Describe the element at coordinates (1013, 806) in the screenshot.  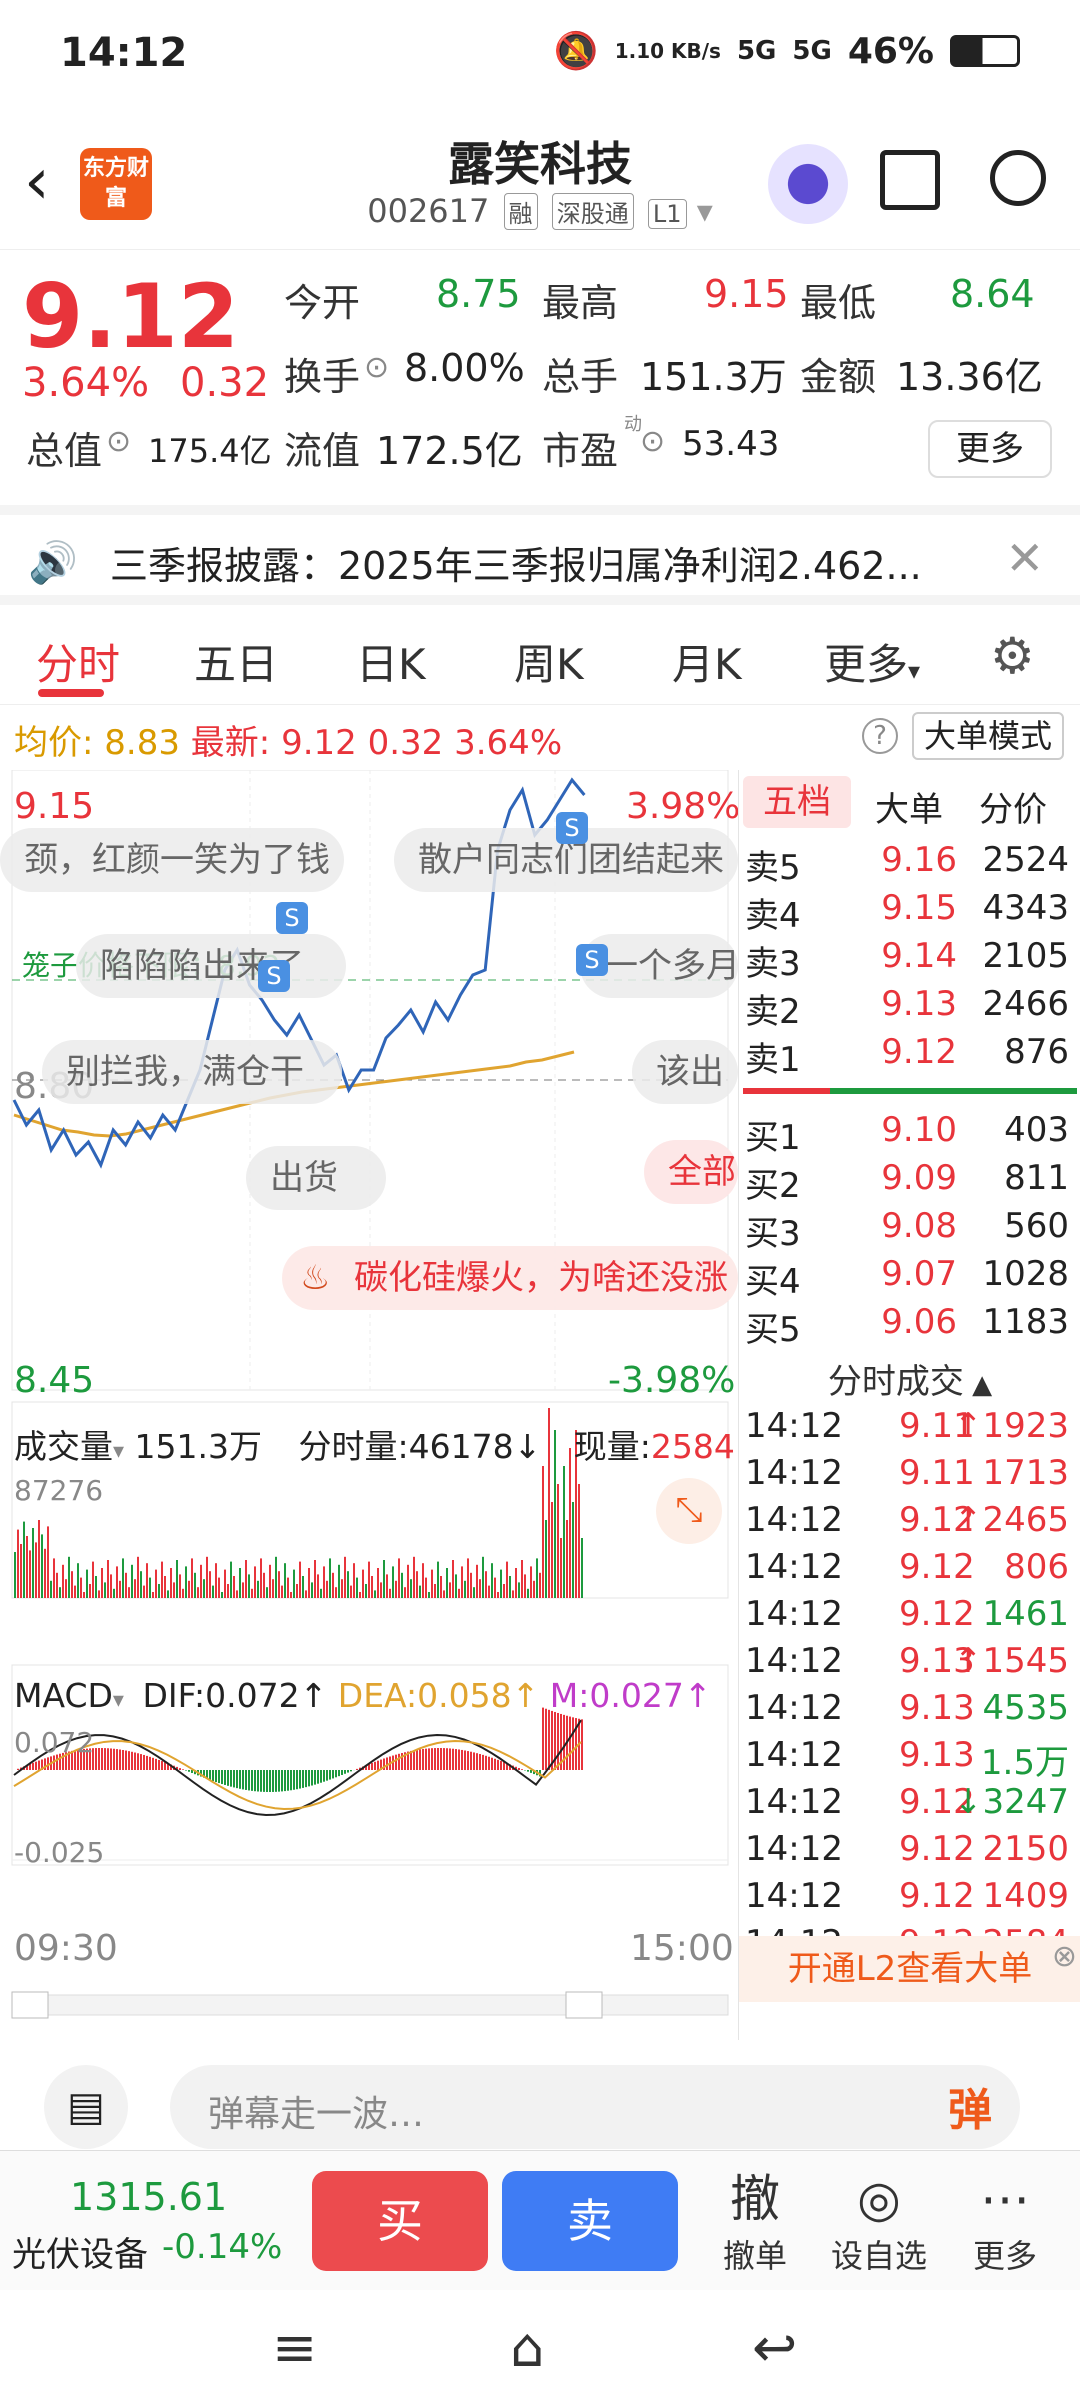
I see `tab-price-dist: 分价` at that location.